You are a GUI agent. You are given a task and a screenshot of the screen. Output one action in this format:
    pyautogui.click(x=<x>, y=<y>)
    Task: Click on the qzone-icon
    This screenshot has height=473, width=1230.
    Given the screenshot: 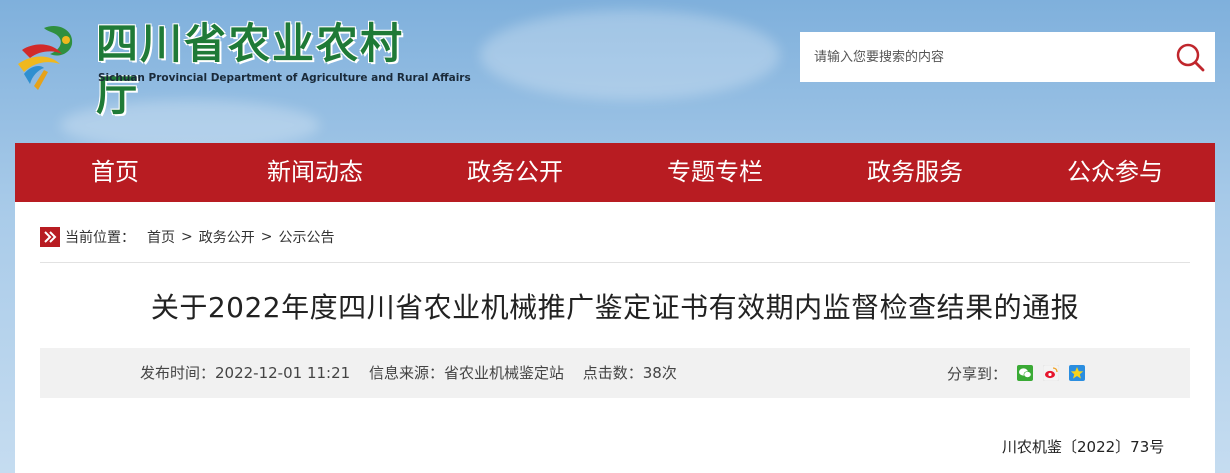 What is the action you would take?
    pyautogui.click(x=1077, y=373)
    